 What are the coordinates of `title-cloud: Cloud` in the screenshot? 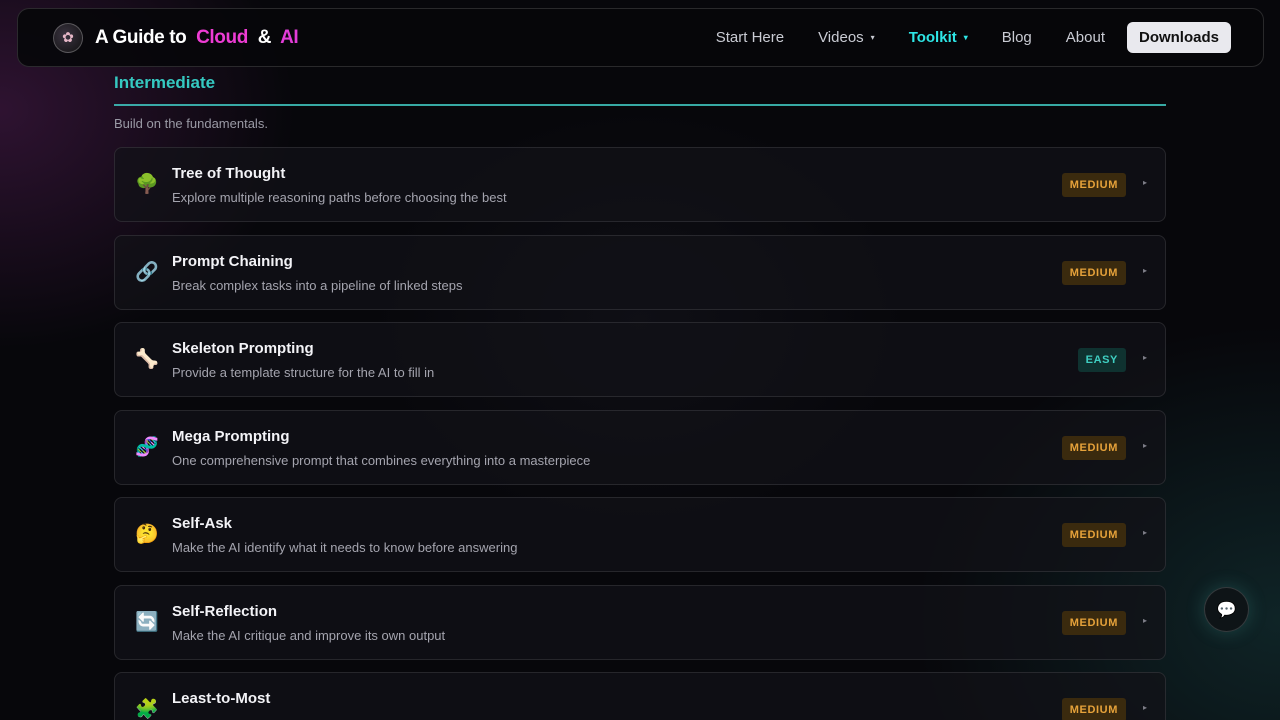 It's located at (222, 37).